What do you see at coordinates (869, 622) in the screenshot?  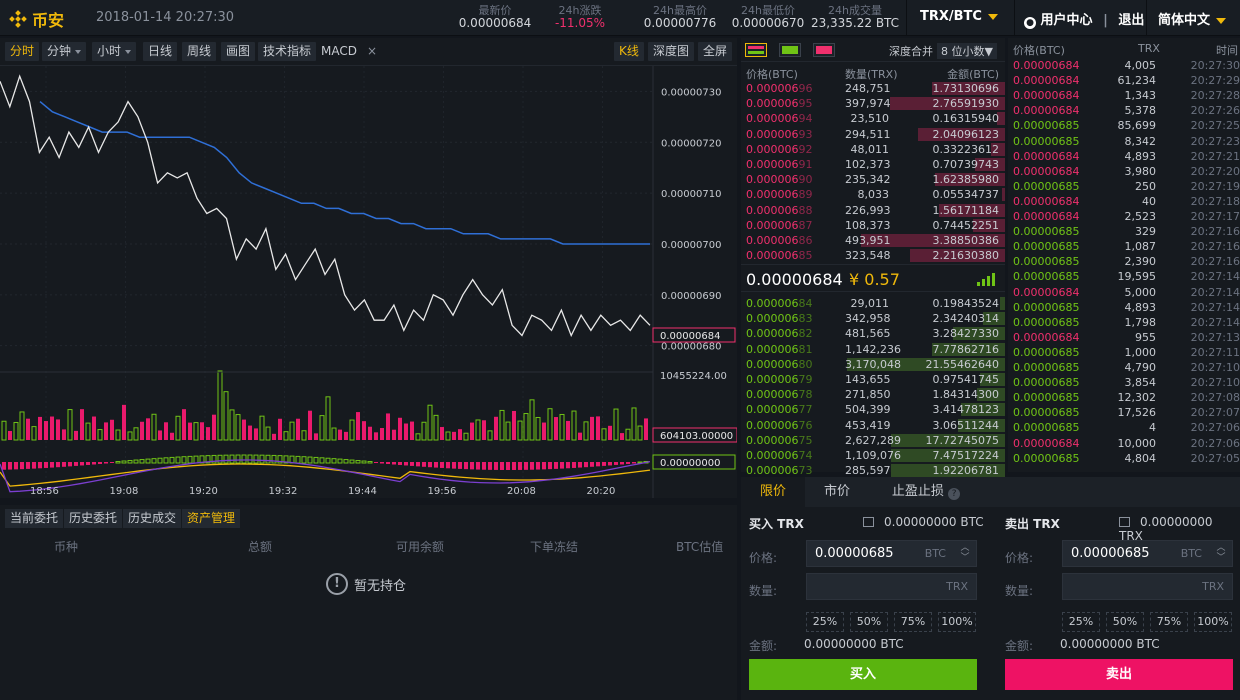 I see `buy-50-button: 50%` at bounding box center [869, 622].